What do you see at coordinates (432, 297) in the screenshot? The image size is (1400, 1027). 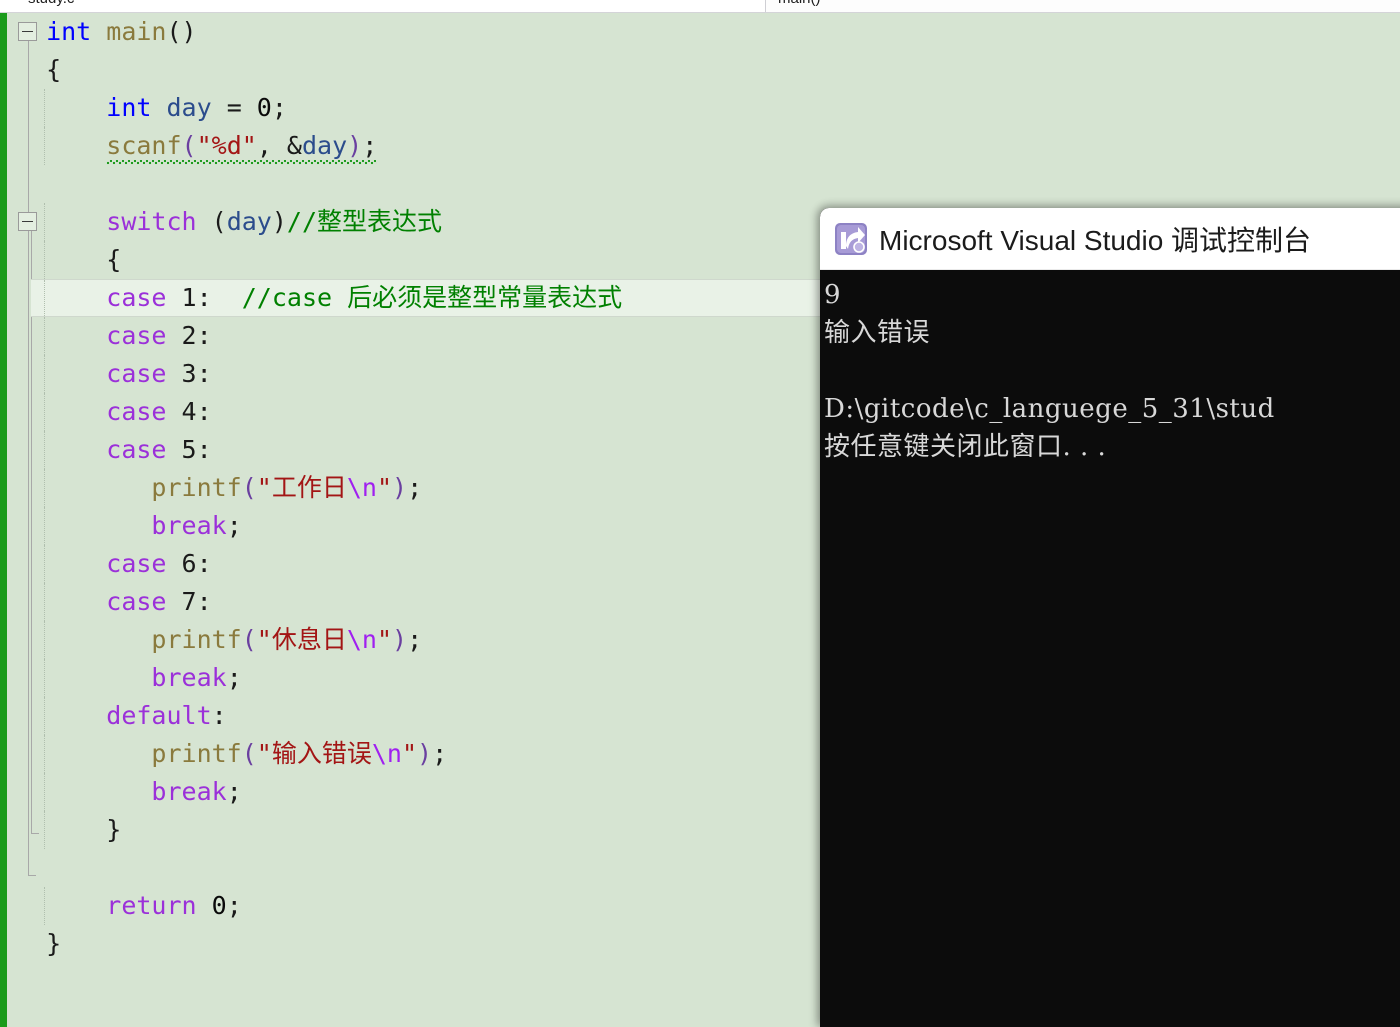 I see `code-token: //case 后必须是整型常量表达式` at bounding box center [432, 297].